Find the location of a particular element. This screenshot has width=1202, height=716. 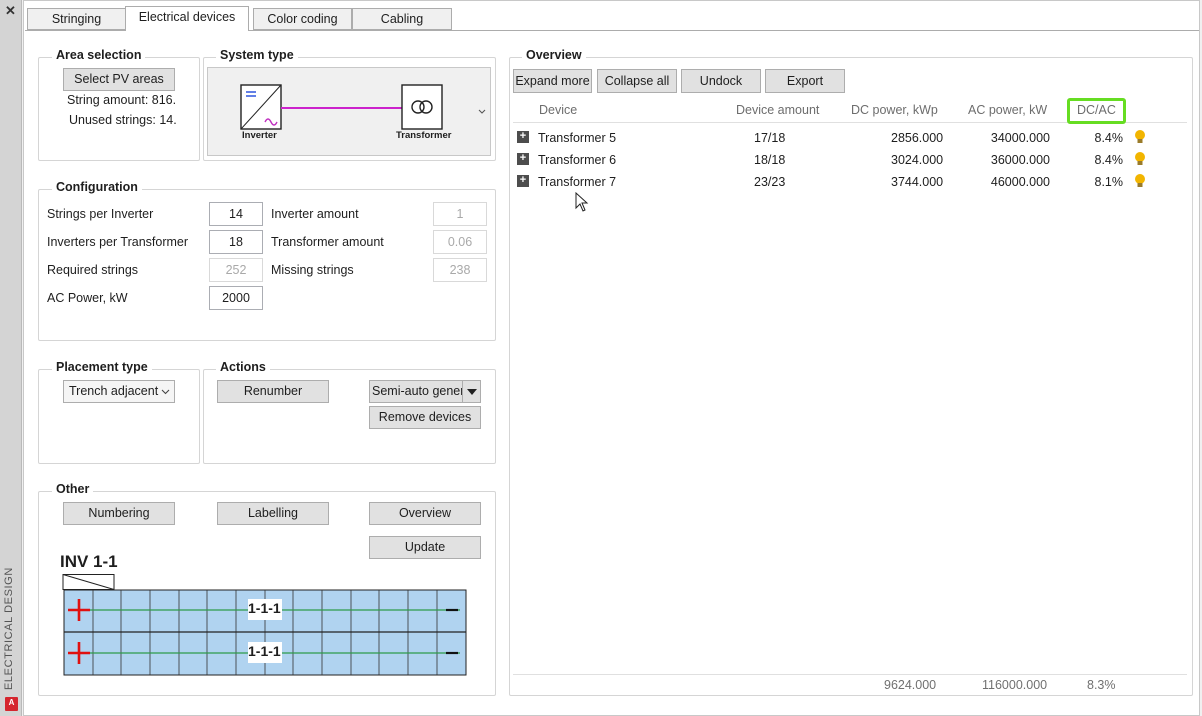

string-row-label-2: 1-1-1 is located at coordinates (264, 651).